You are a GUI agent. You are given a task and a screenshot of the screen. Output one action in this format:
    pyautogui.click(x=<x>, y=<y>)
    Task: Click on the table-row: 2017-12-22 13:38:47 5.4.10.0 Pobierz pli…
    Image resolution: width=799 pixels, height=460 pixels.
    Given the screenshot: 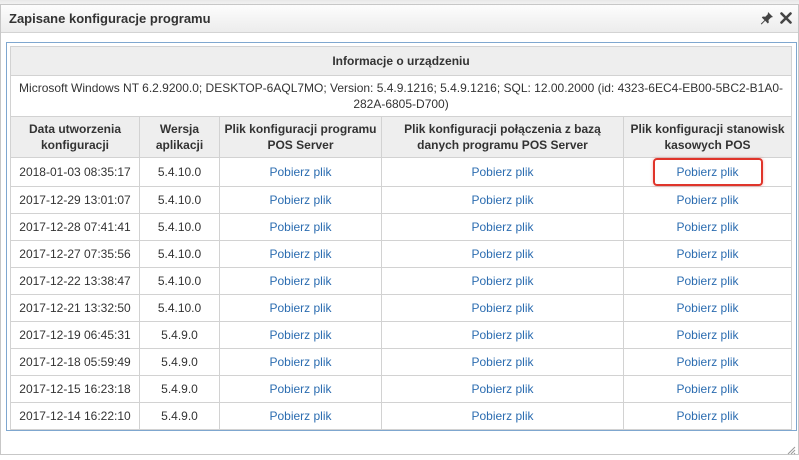 What is the action you would take?
    pyautogui.click(x=401, y=281)
    